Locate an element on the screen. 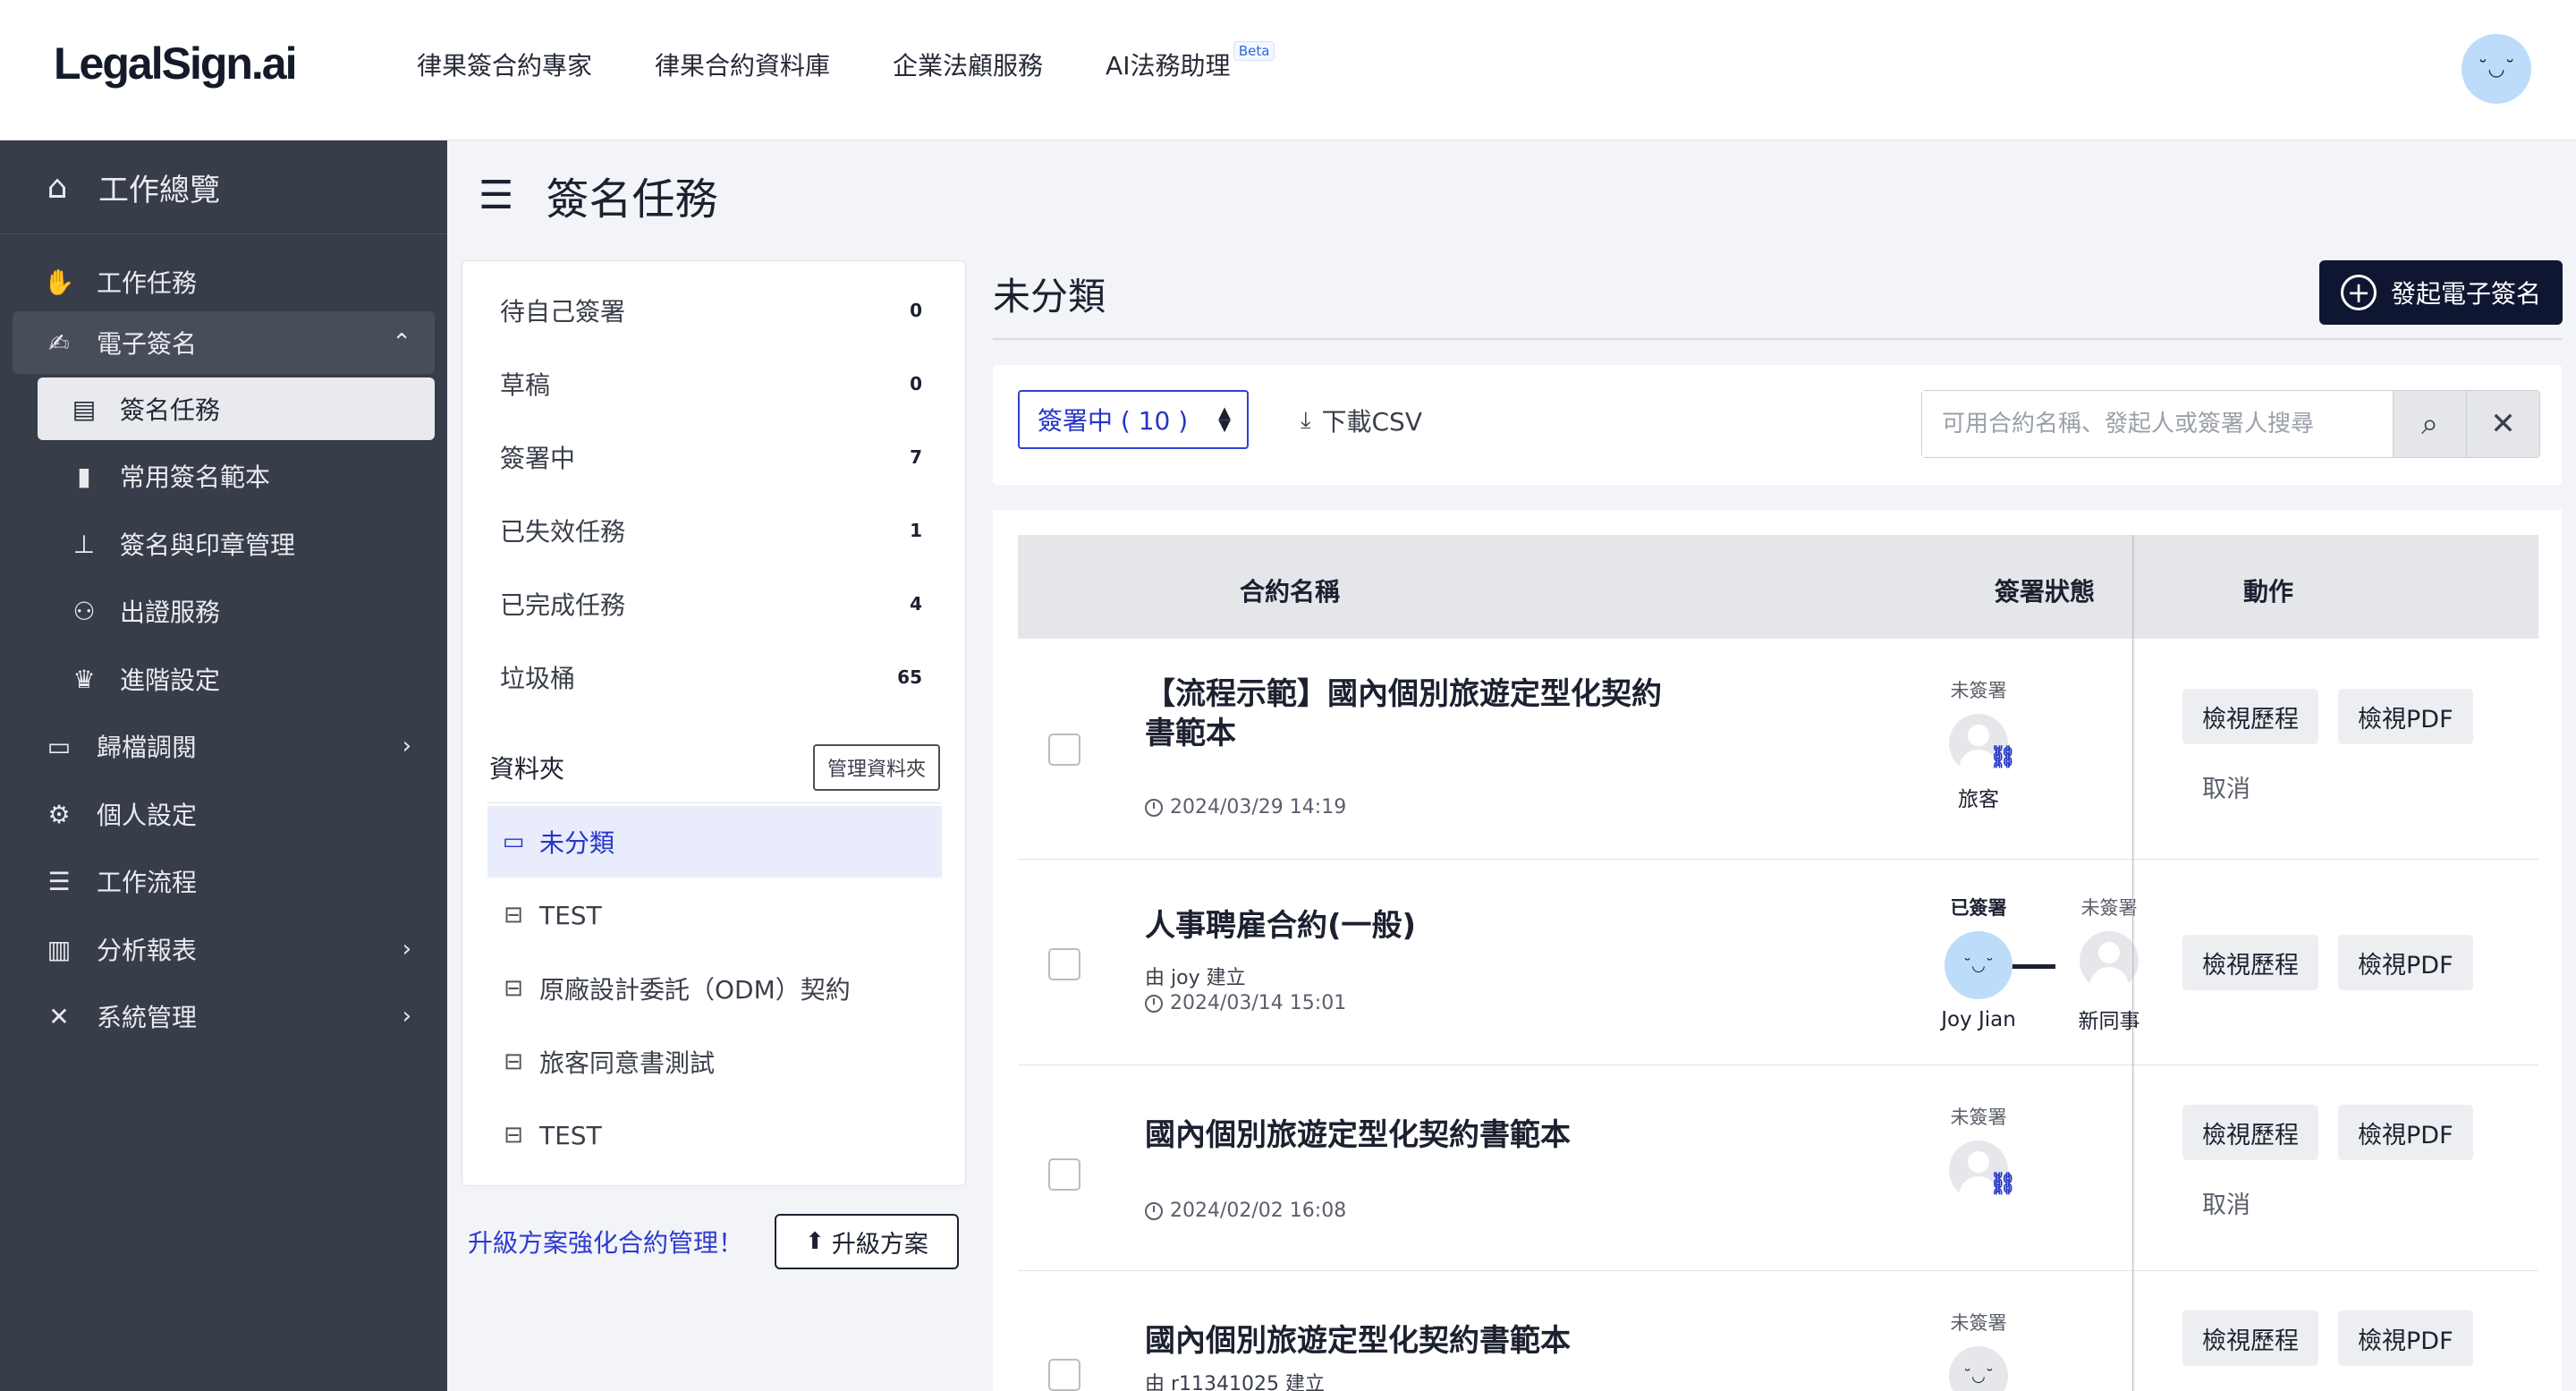  nav-link-ai-assistant: AI法務助理 Beta is located at coordinates (1190, 61).